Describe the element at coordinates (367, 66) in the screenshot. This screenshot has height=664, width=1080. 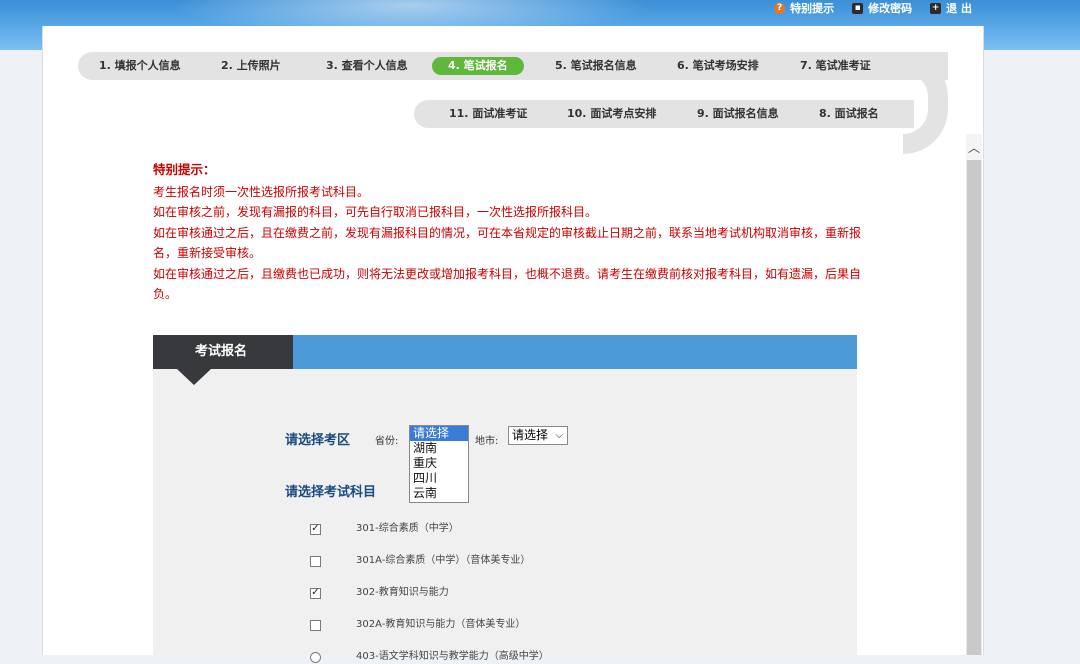
I see `step-view-info: 3. 查看个人信息` at that location.